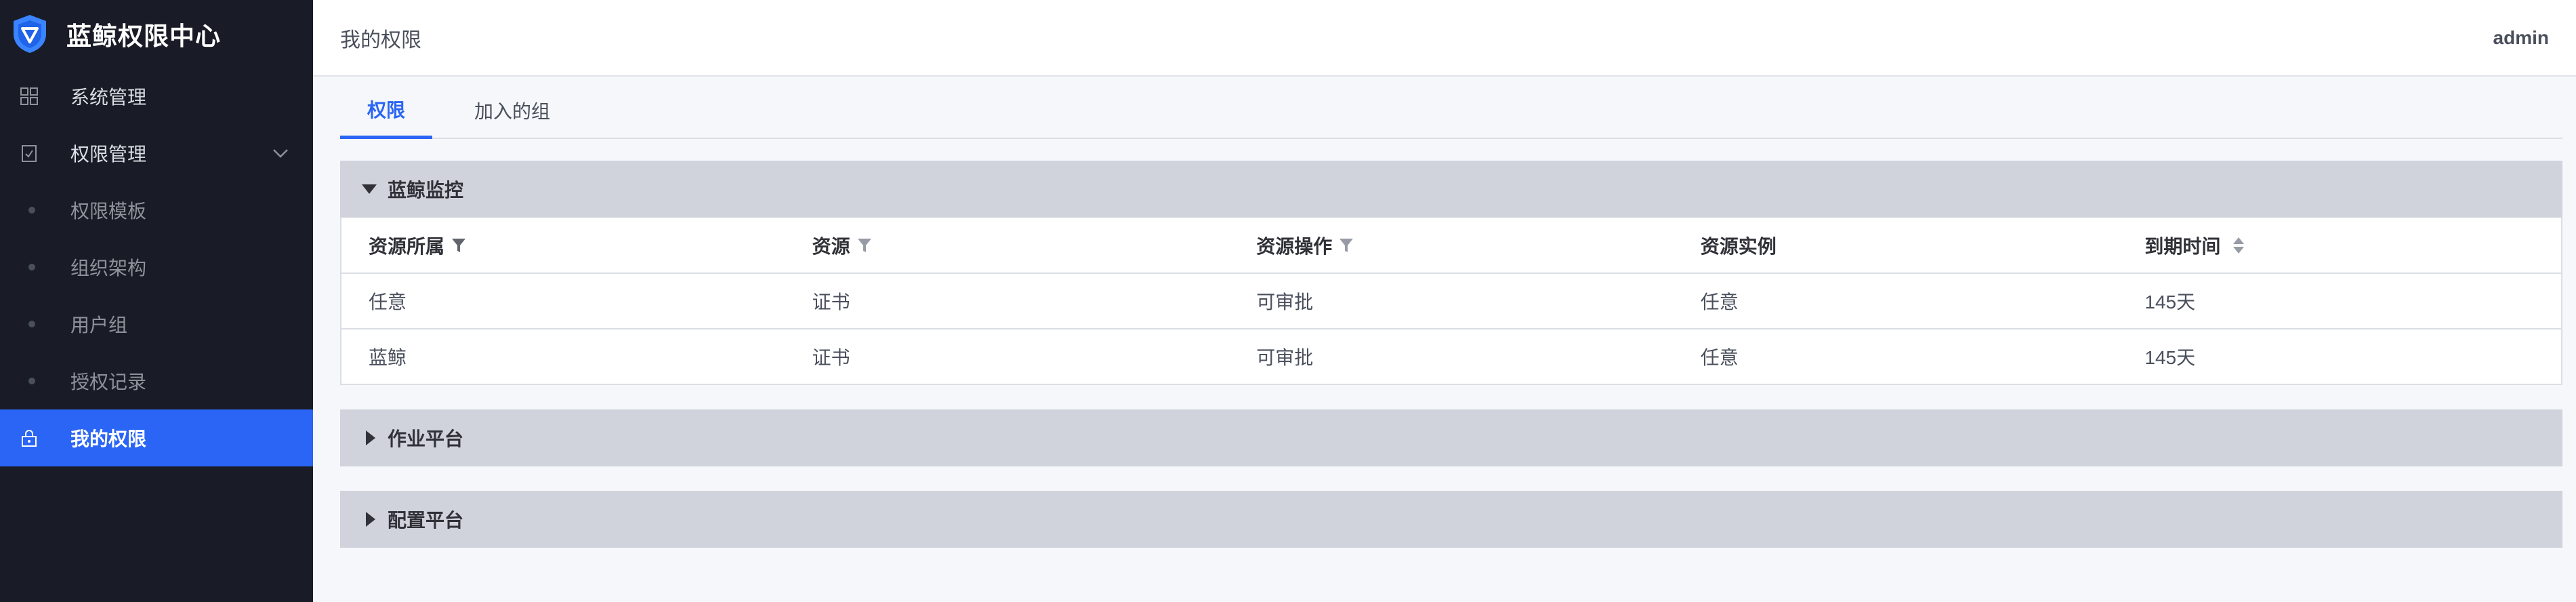 The height and width of the screenshot is (602, 2576). I want to click on column-label: 资源, so click(831, 246).